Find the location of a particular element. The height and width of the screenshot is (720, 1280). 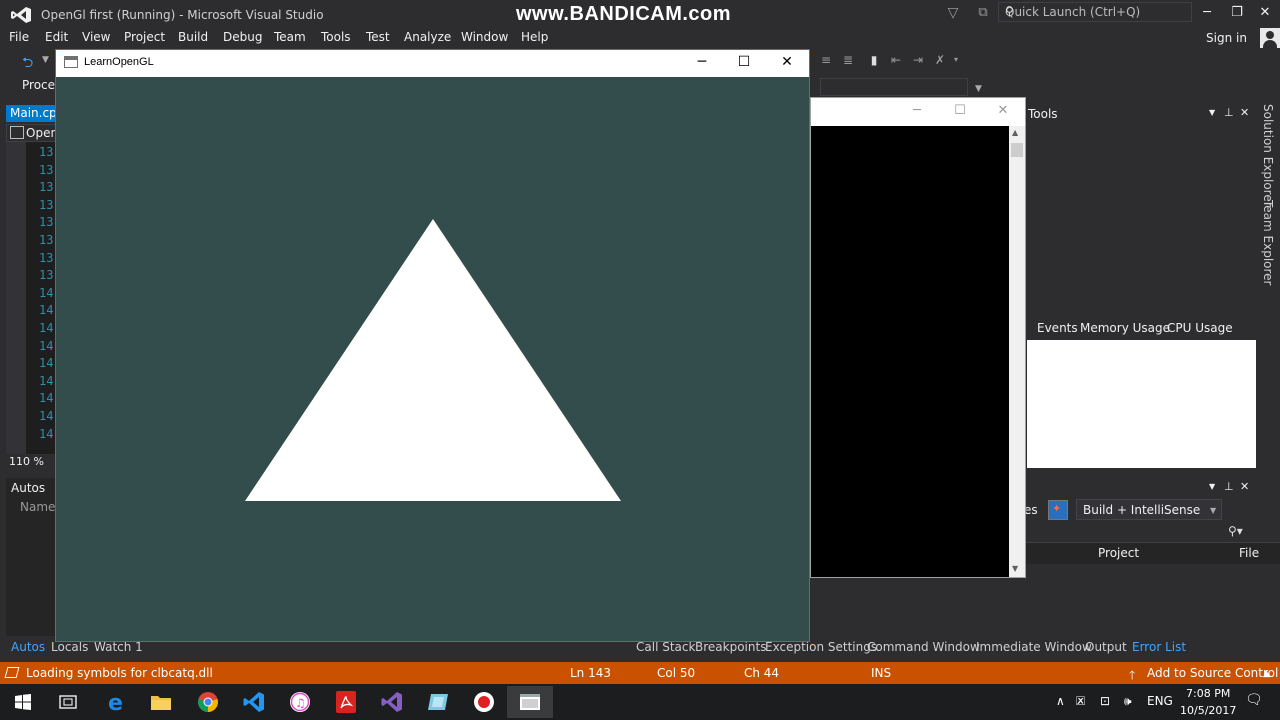

input-method-icon: 🗷 is located at coordinates (1080, 701).